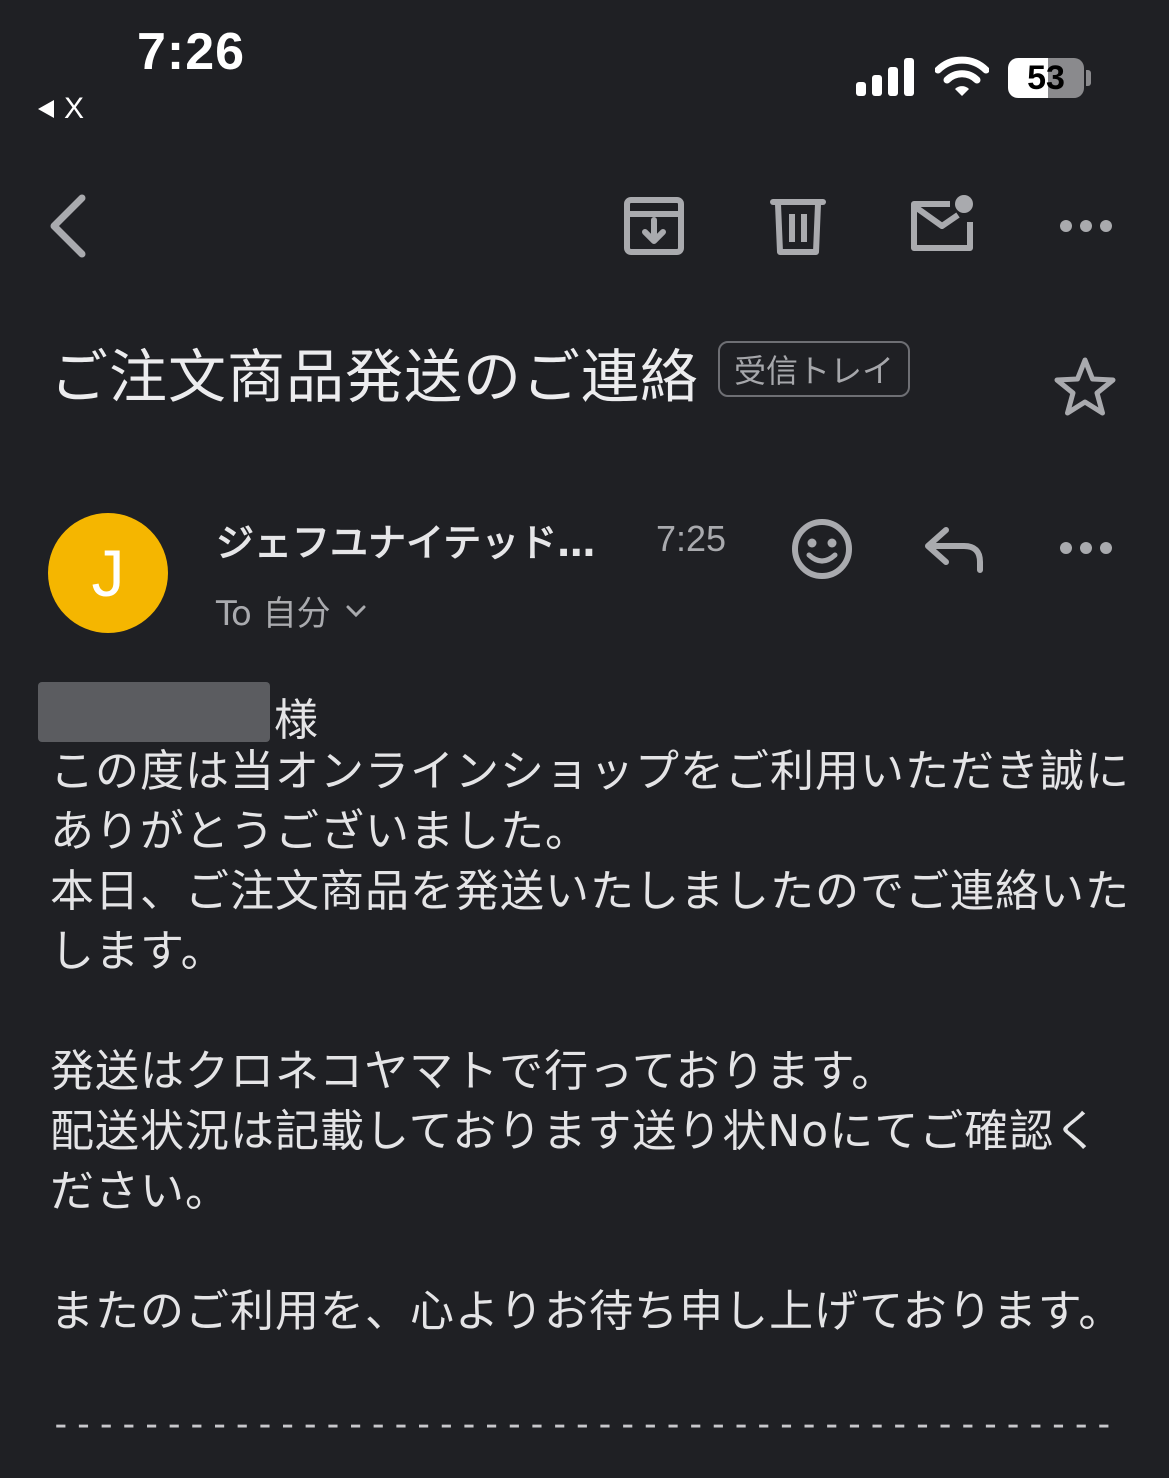  I want to click on back-triangle-icon, so click(46, 109).